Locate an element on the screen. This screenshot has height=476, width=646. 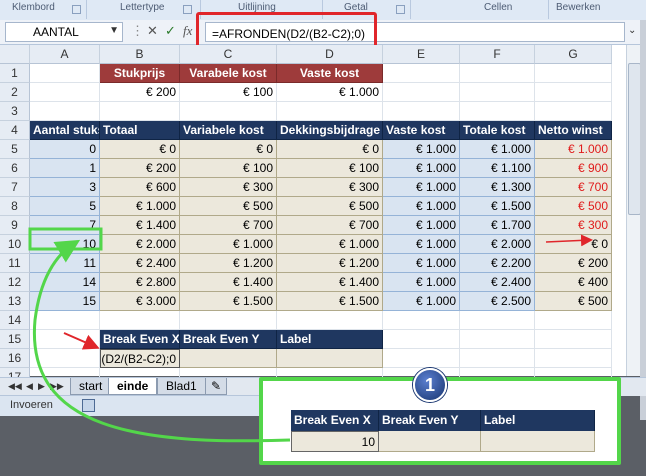
column-header-a: A is located at coordinates (65, 54).